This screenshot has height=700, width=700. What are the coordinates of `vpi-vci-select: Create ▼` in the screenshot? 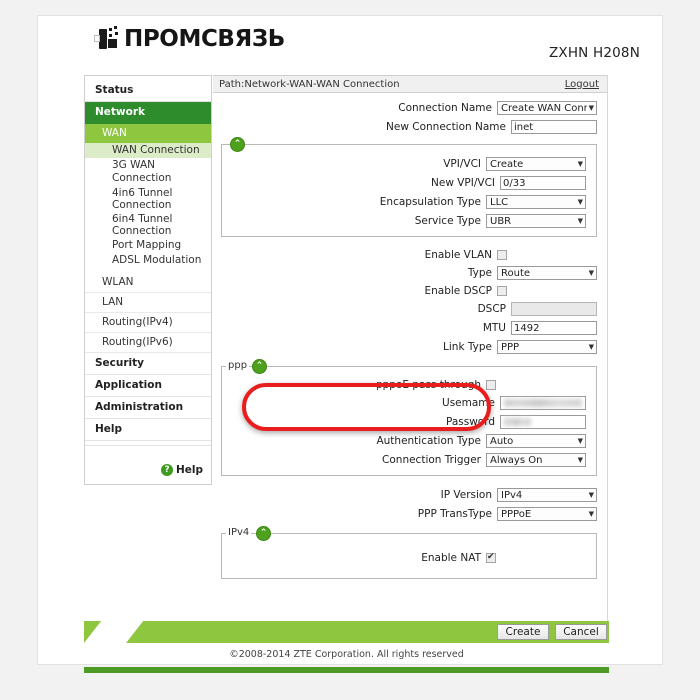 It's located at (536, 164).